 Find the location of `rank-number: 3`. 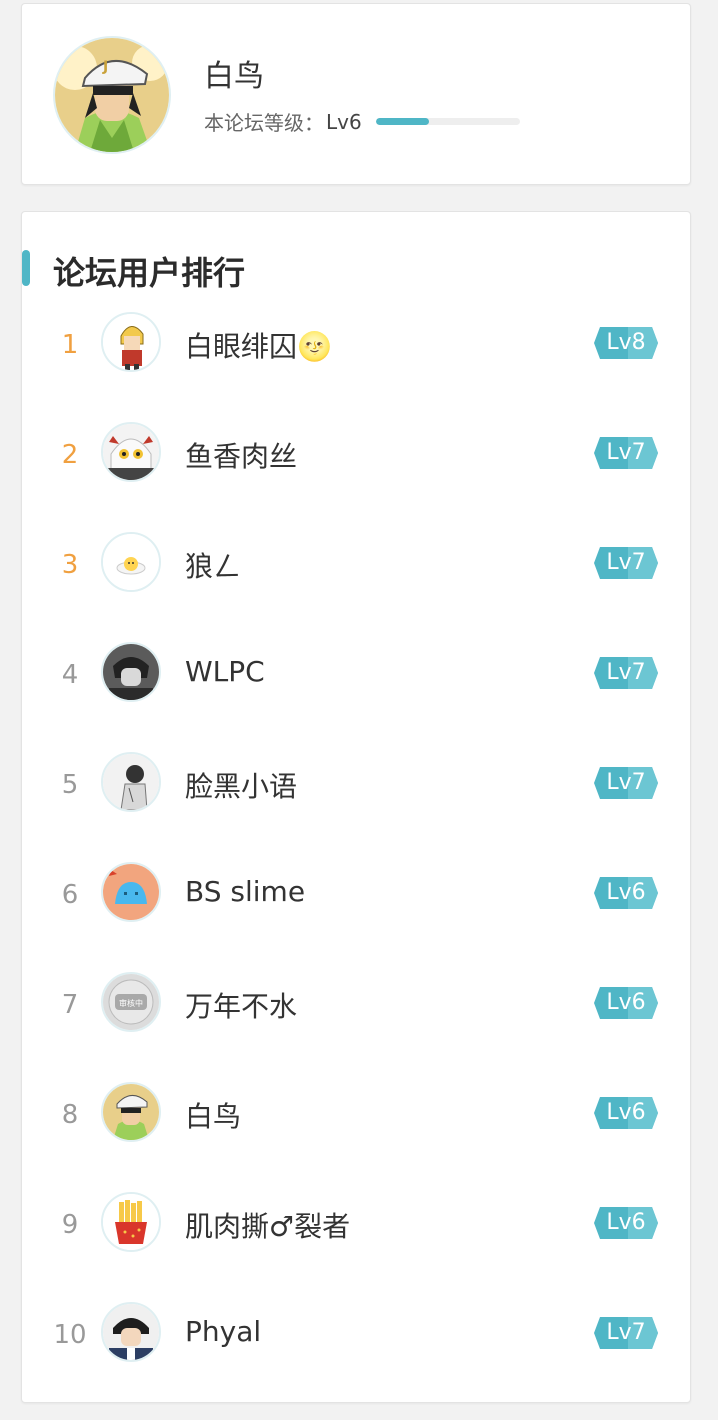

rank-number: 3 is located at coordinates (70, 565).